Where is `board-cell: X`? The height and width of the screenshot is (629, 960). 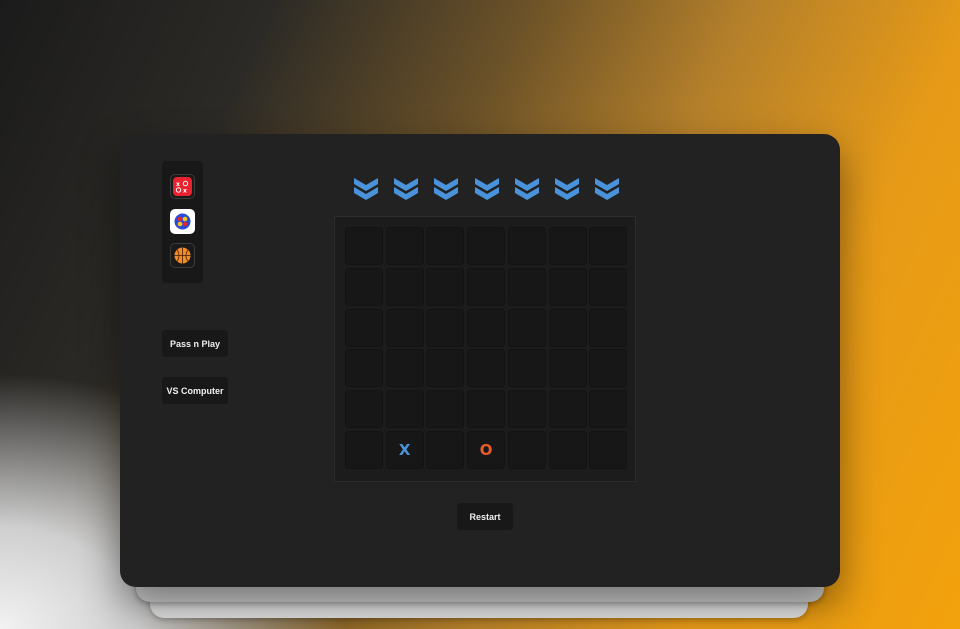
board-cell: X is located at coordinates (404, 450).